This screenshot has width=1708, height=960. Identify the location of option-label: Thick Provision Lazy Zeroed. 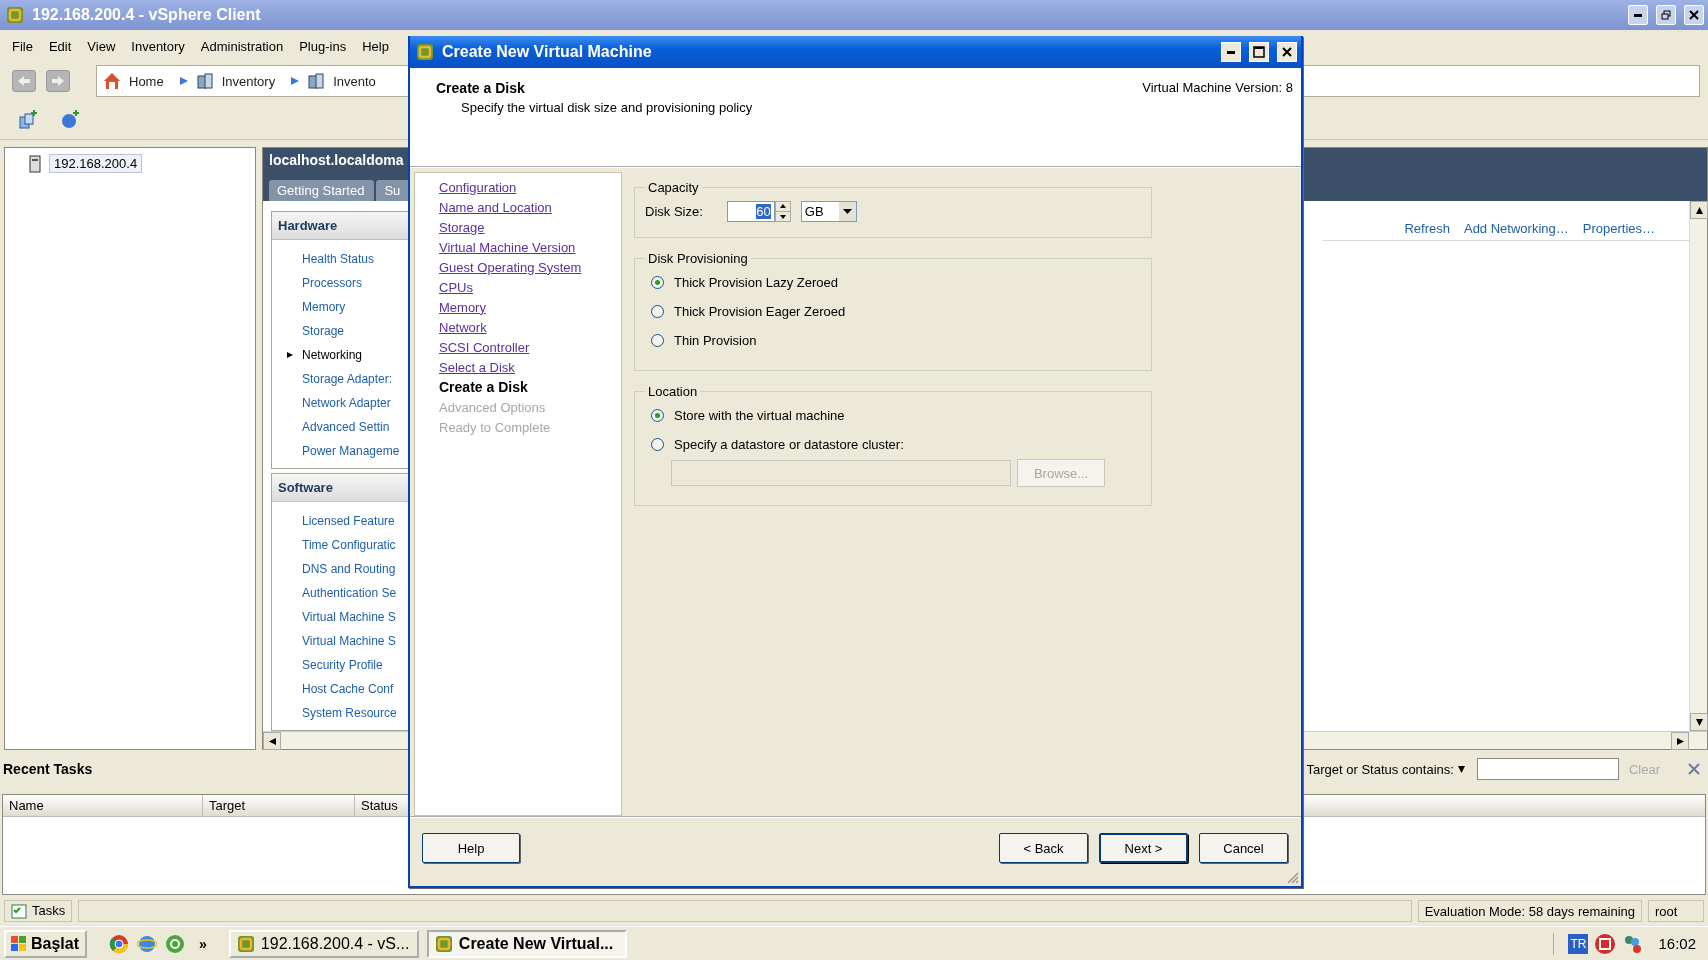
(756, 282).